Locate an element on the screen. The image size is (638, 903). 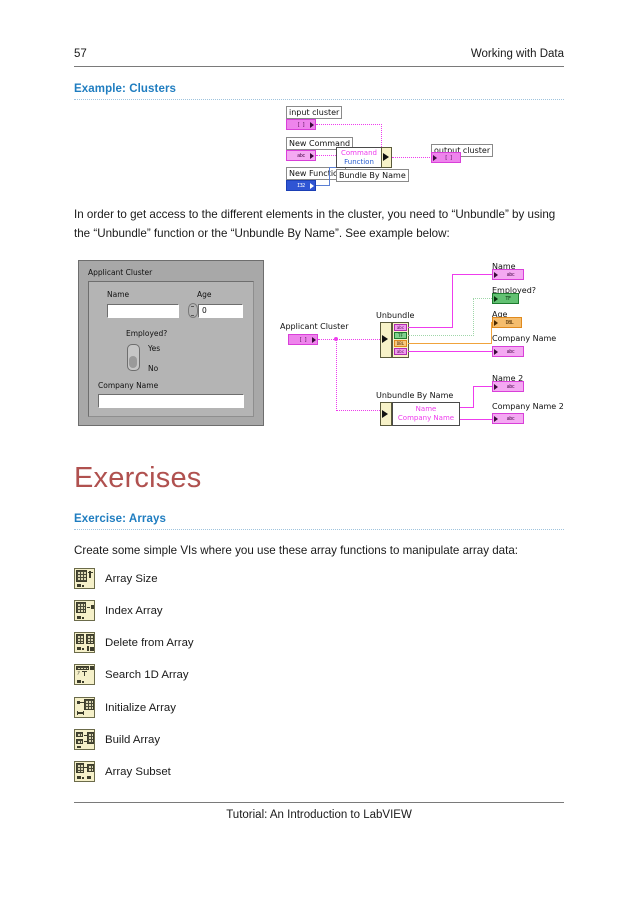
node-bundle-by-name-body: Command Function is located at coordinates (359, 157).